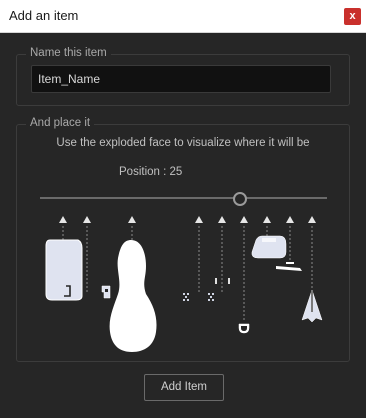 Image resolution: width=366 pixels, height=418 pixels. I want to click on add-item-button: Add Item, so click(184, 387).